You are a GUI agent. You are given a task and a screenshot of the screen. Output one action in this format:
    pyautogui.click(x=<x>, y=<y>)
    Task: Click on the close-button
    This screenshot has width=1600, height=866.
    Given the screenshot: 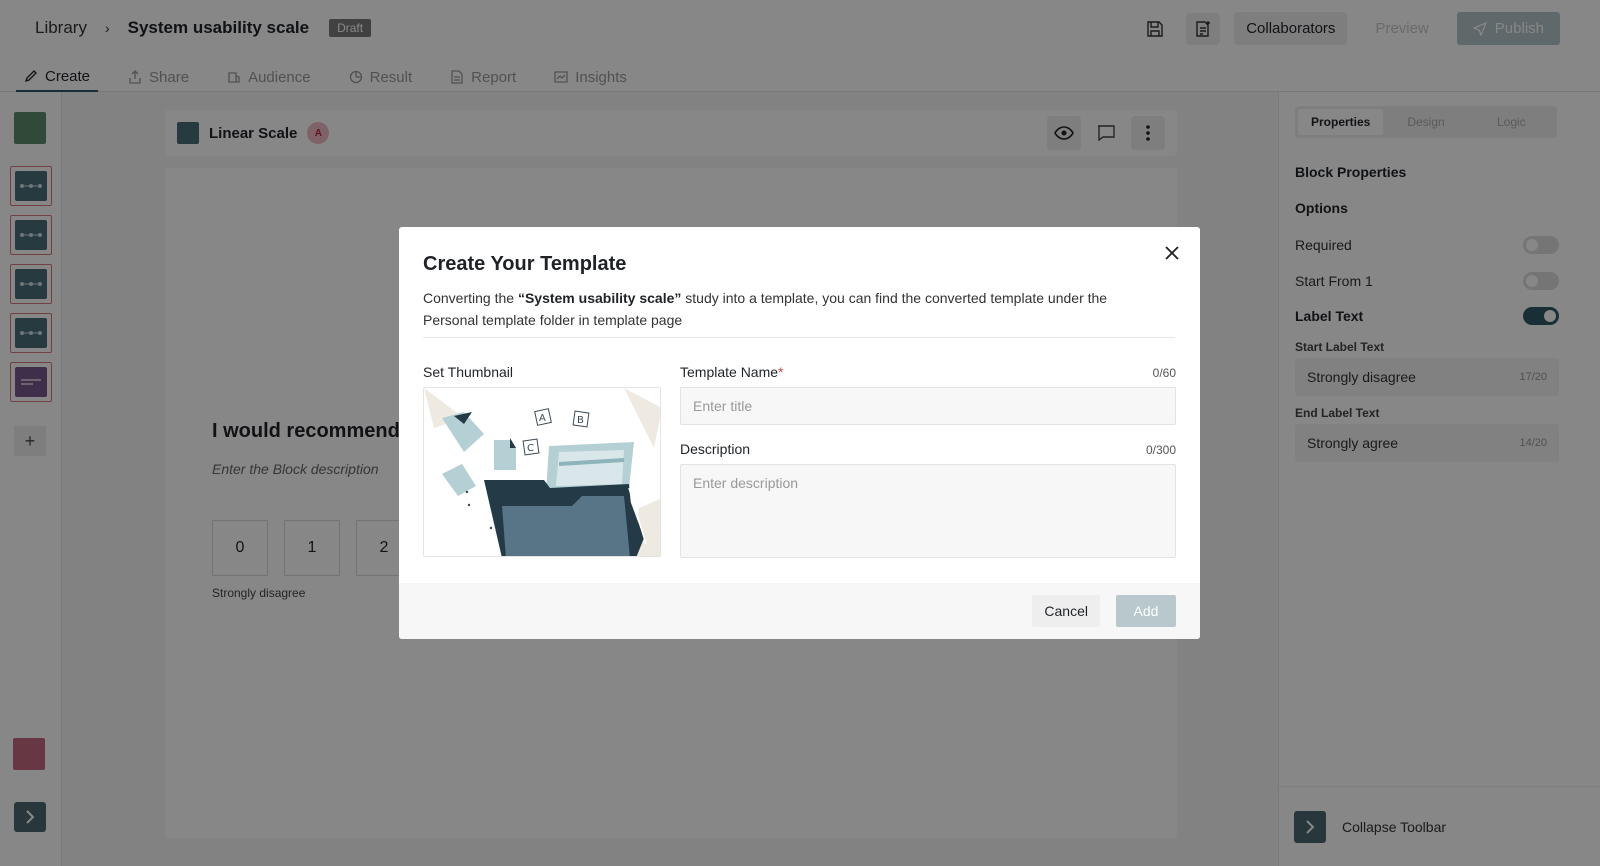 What is the action you would take?
    pyautogui.click(x=1172, y=253)
    